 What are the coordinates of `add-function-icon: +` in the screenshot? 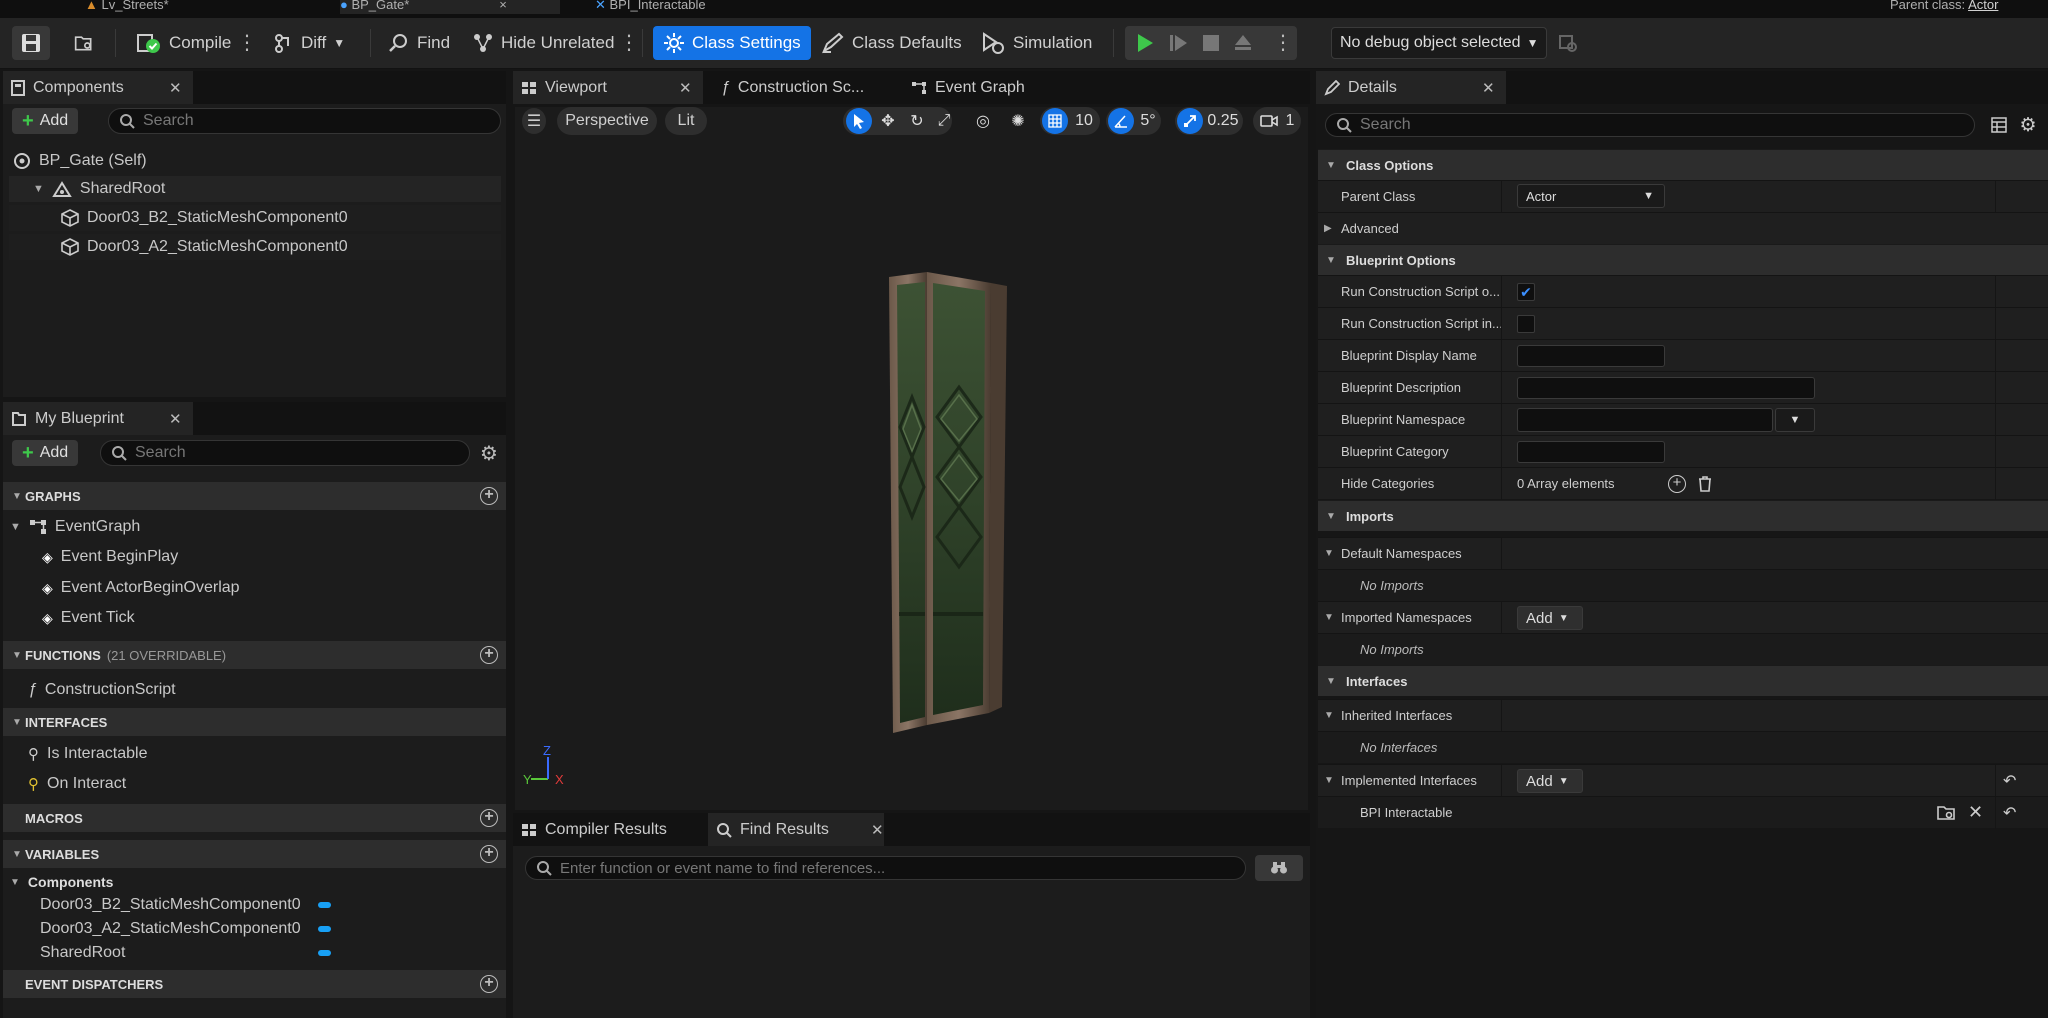 It's located at (489, 655).